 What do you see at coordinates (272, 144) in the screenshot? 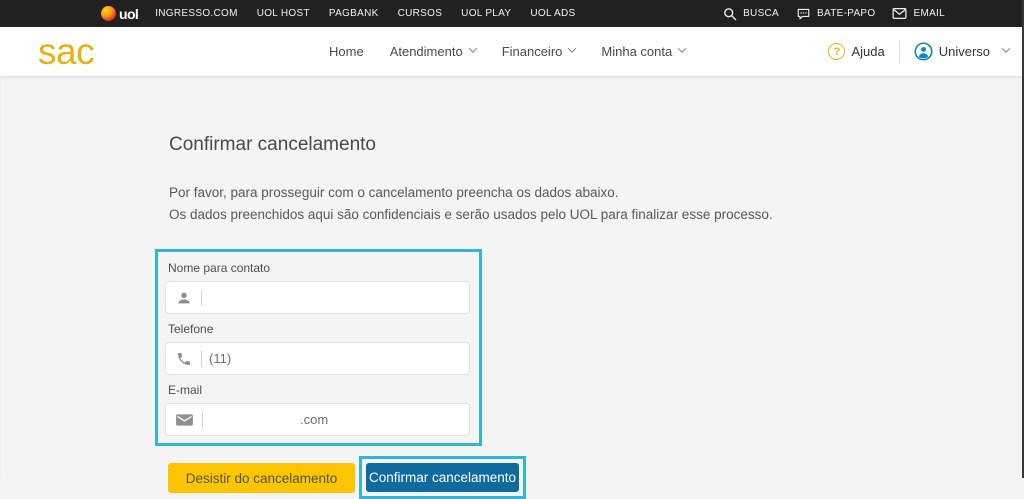
I see `page-title: Confirmar cancelamento` at bounding box center [272, 144].